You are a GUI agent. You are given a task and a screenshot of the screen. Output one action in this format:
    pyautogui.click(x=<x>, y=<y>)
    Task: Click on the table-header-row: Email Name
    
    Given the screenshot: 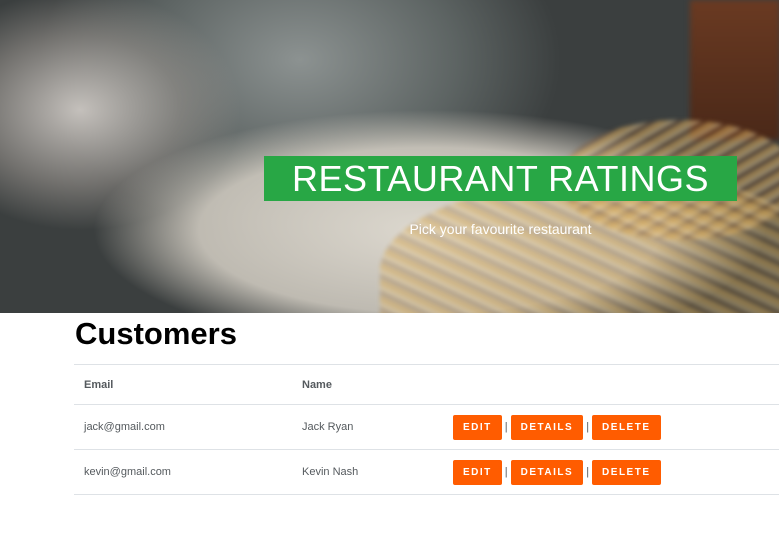 What is the action you would take?
    pyautogui.click(x=426, y=384)
    